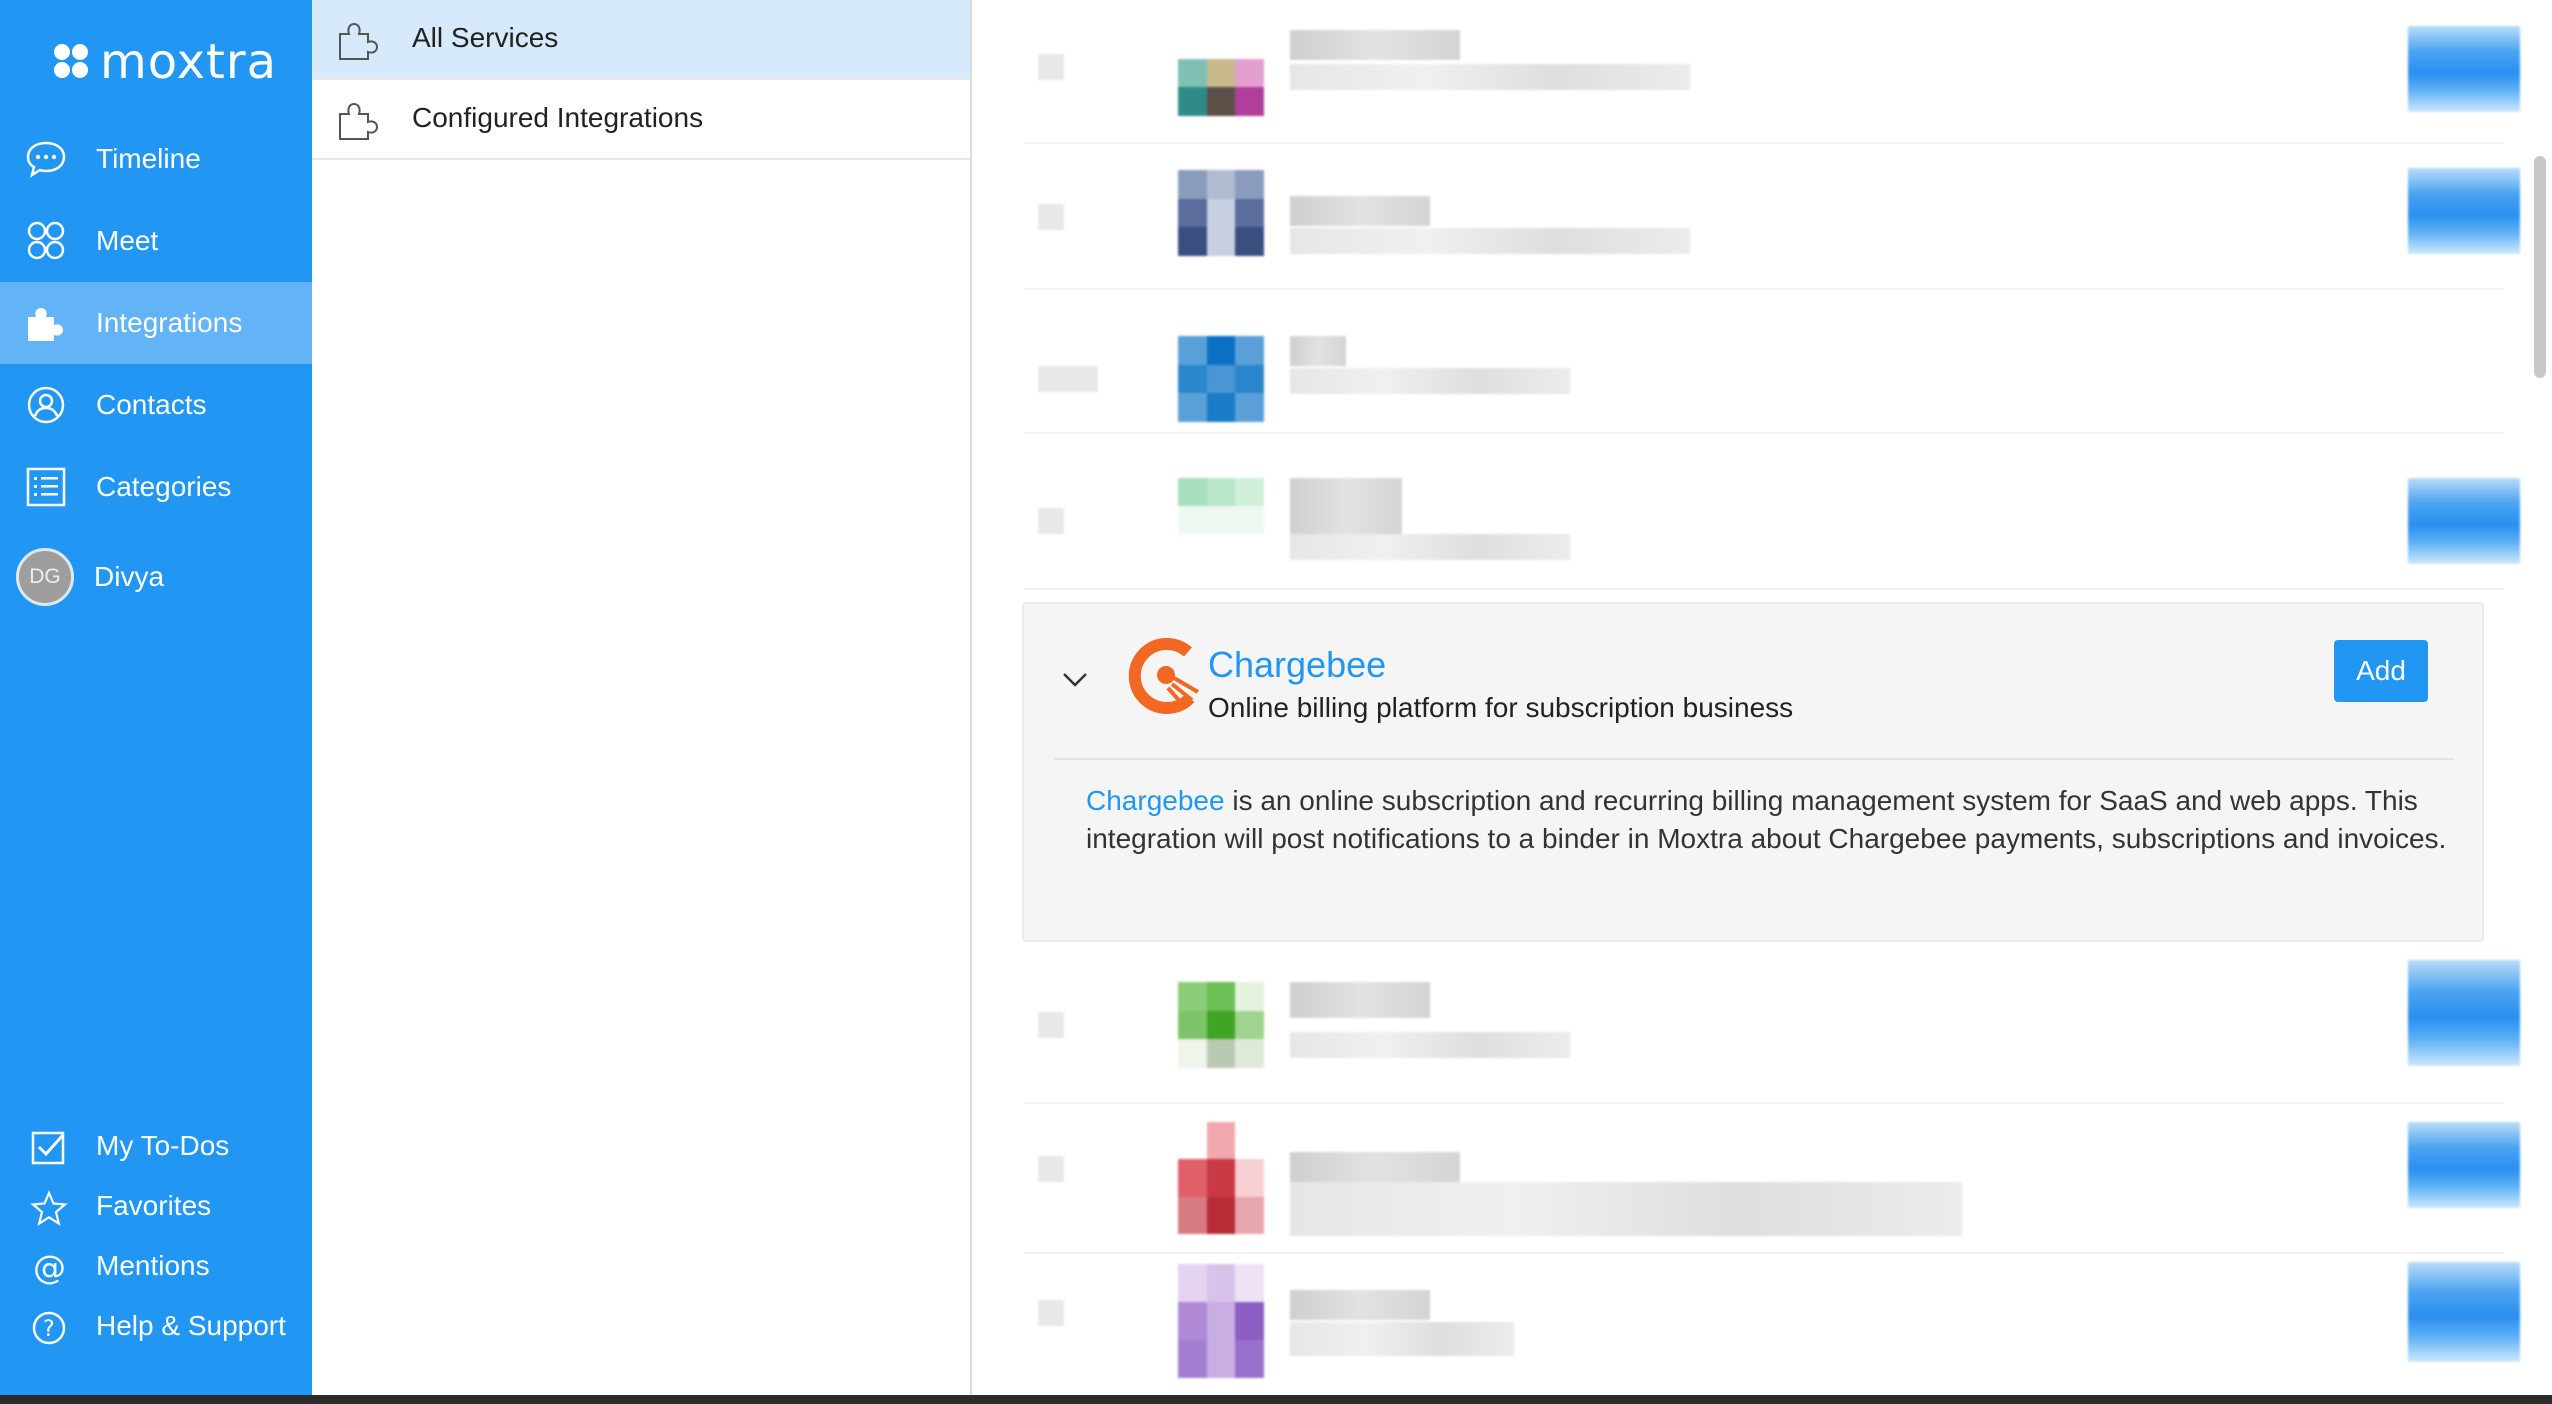 This screenshot has height=1404, width=2552. What do you see at coordinates (641, 40) in the screenshot?
I see `menu-all-services: All Services` at bounding box center [641, 40].